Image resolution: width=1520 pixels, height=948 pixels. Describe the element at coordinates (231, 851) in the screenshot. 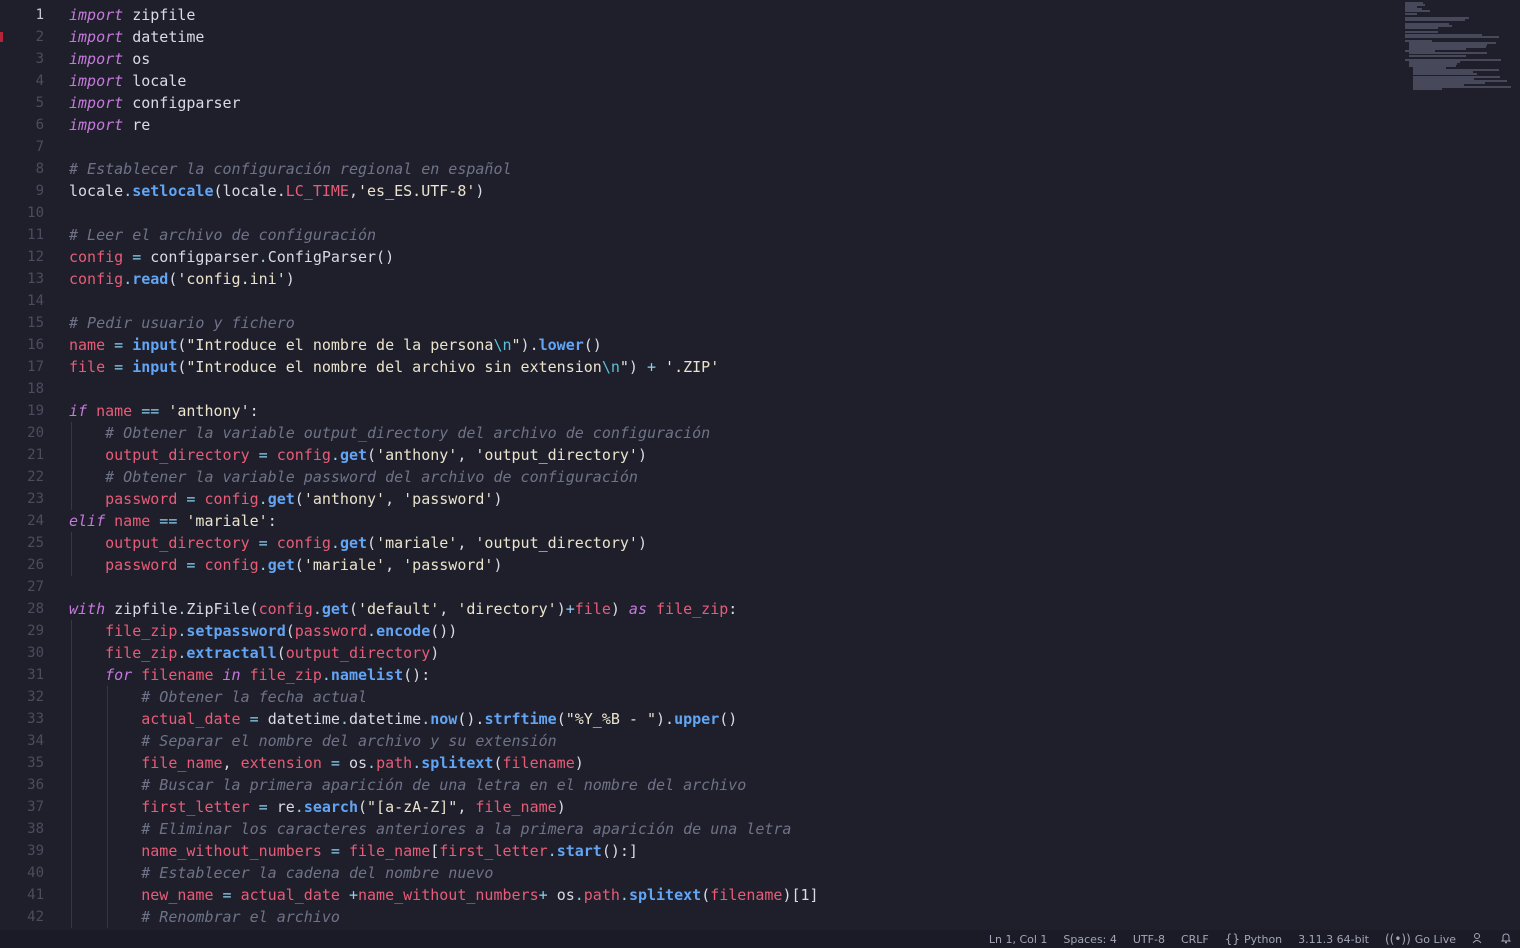

I see `code-token: name_without_numbers` at that location.